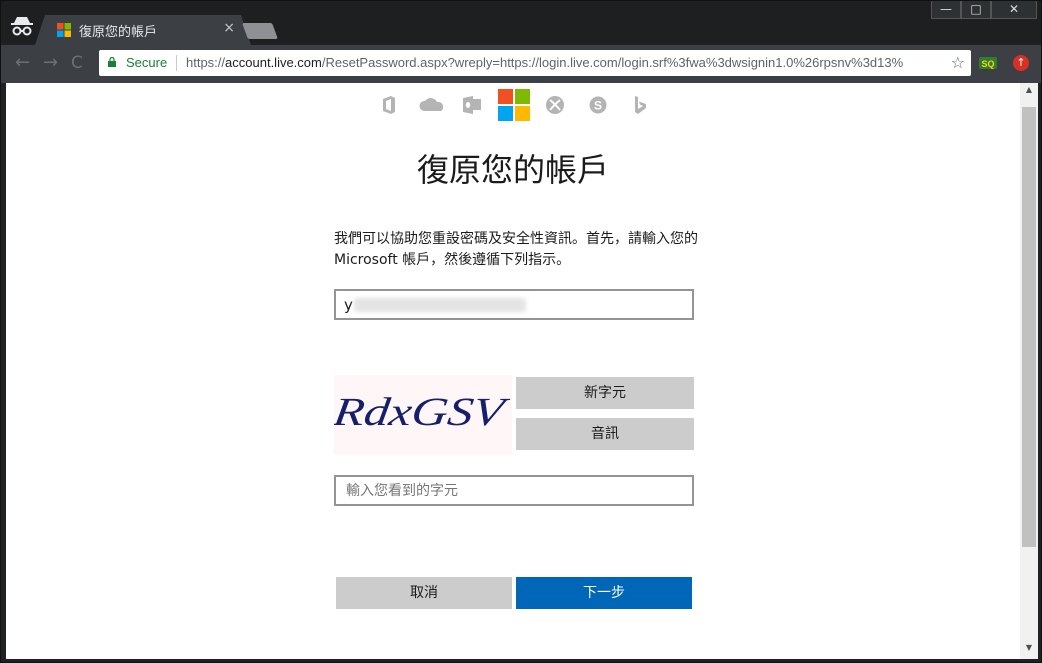  I want to click on sq-extension-icon: SQ, so click(988, 63).